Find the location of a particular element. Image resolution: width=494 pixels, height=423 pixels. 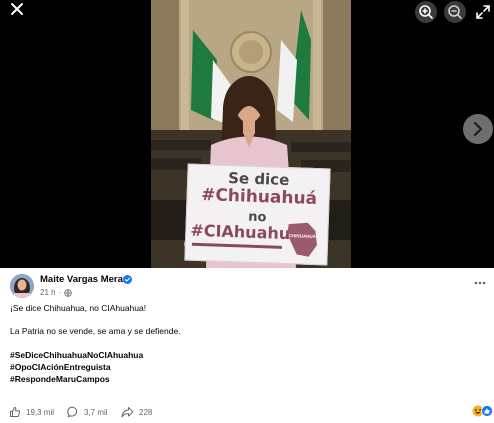

zoom-in-icon is located at coordinates (426, 12).